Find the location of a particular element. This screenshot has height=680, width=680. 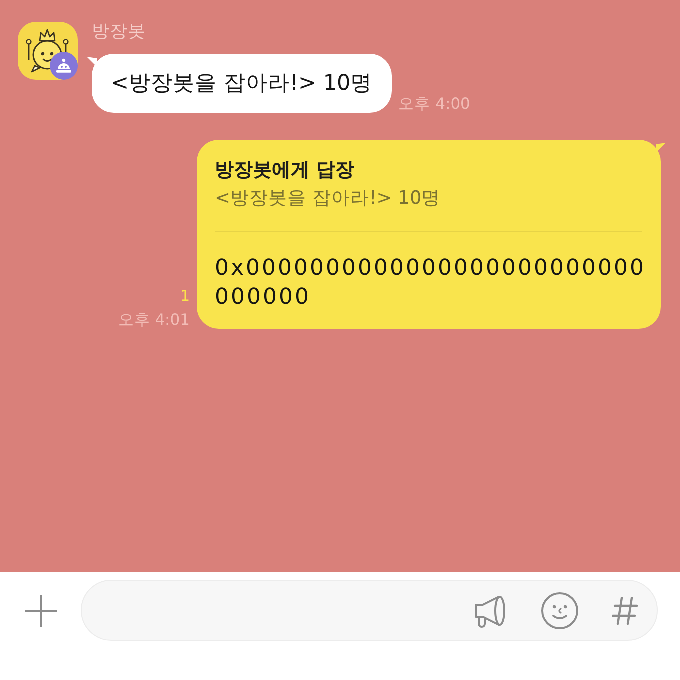

smiley-icon is located at coordinates (560, 611).